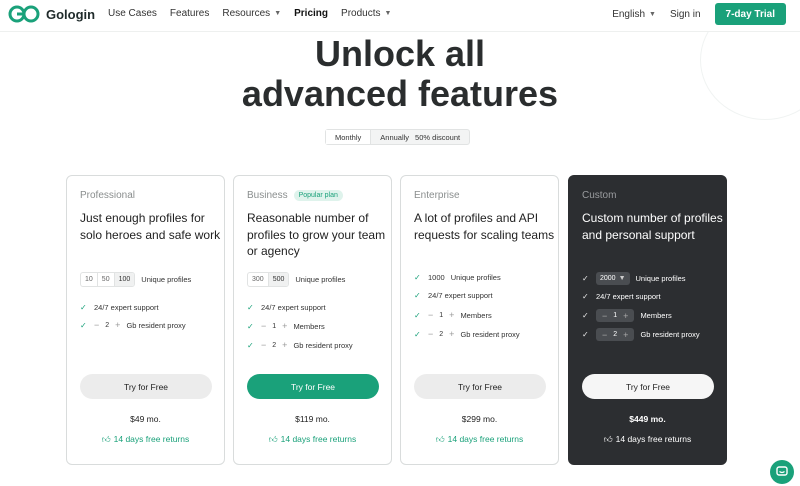 The image size is (800, 486). What do you see at coordinates (132, 13) in the screenshot?
I see `nav-use-cases: Use Cases` at bounding box center [132, 13].